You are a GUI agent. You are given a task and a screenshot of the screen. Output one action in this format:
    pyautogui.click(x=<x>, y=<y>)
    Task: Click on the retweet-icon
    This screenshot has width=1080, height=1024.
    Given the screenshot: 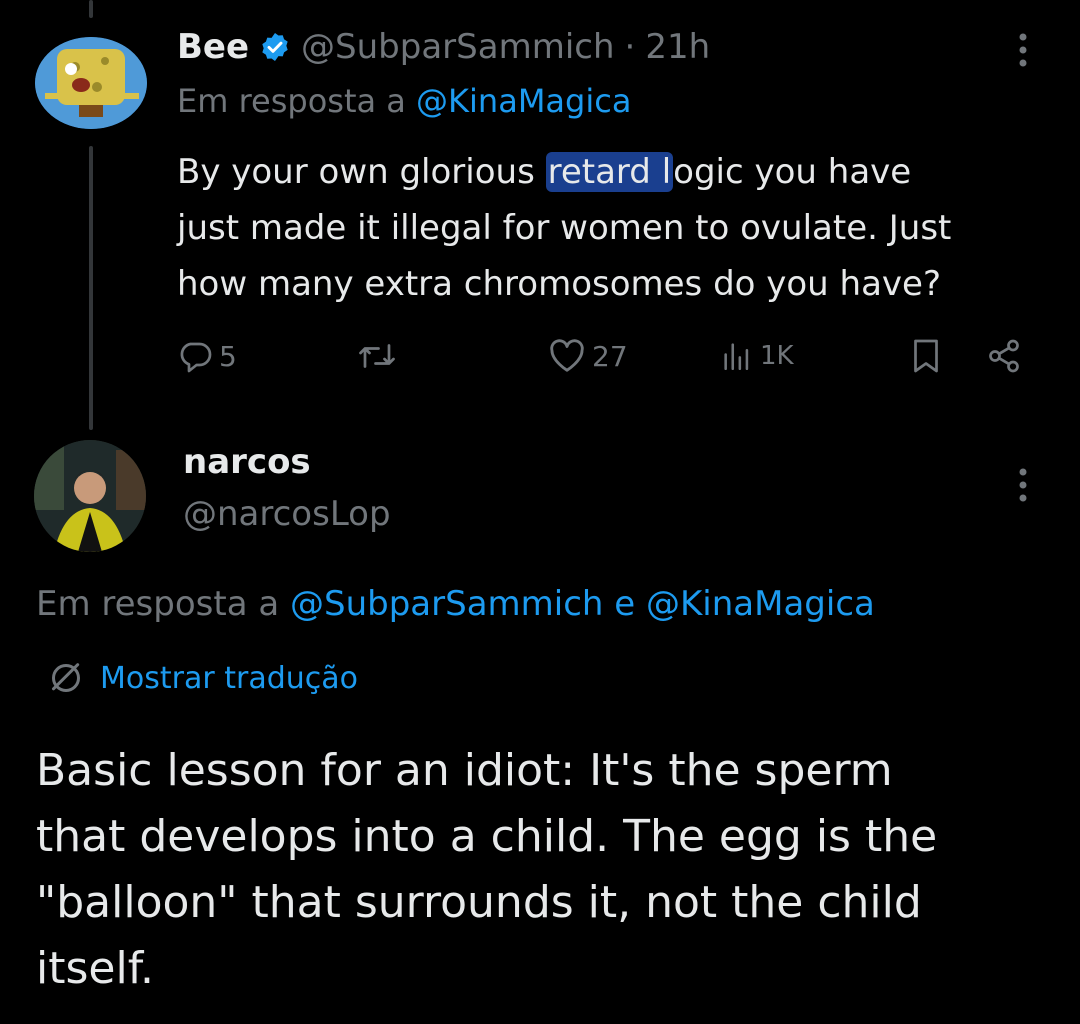 What is the action you would take?
    pyautogui.click(x=377, y=356)
    